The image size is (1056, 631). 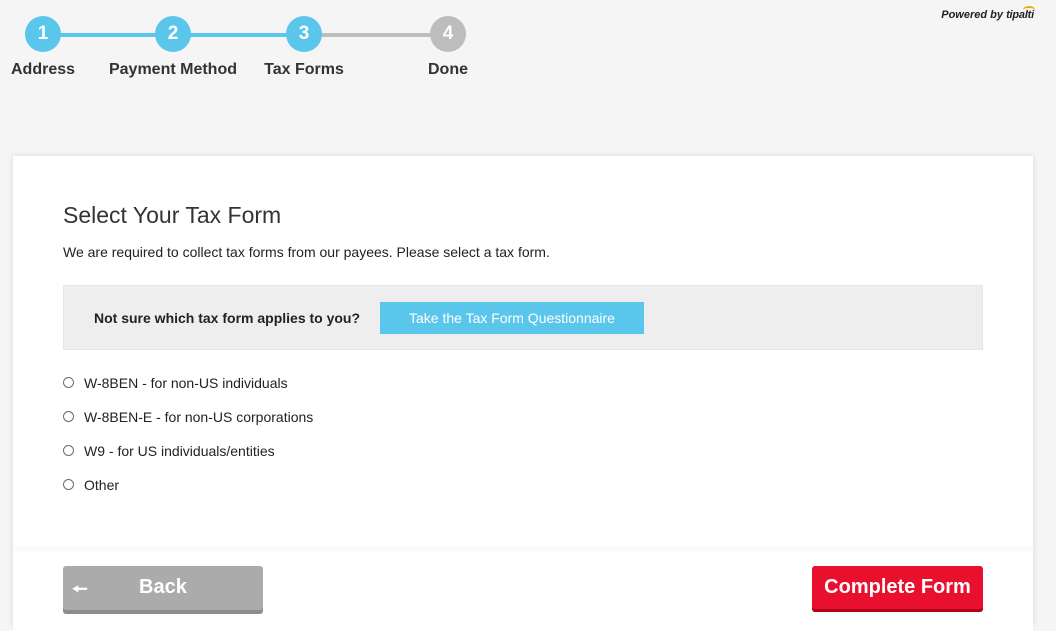 I want to click on back-button: 🠔 Back, so click(x=163, y=588).